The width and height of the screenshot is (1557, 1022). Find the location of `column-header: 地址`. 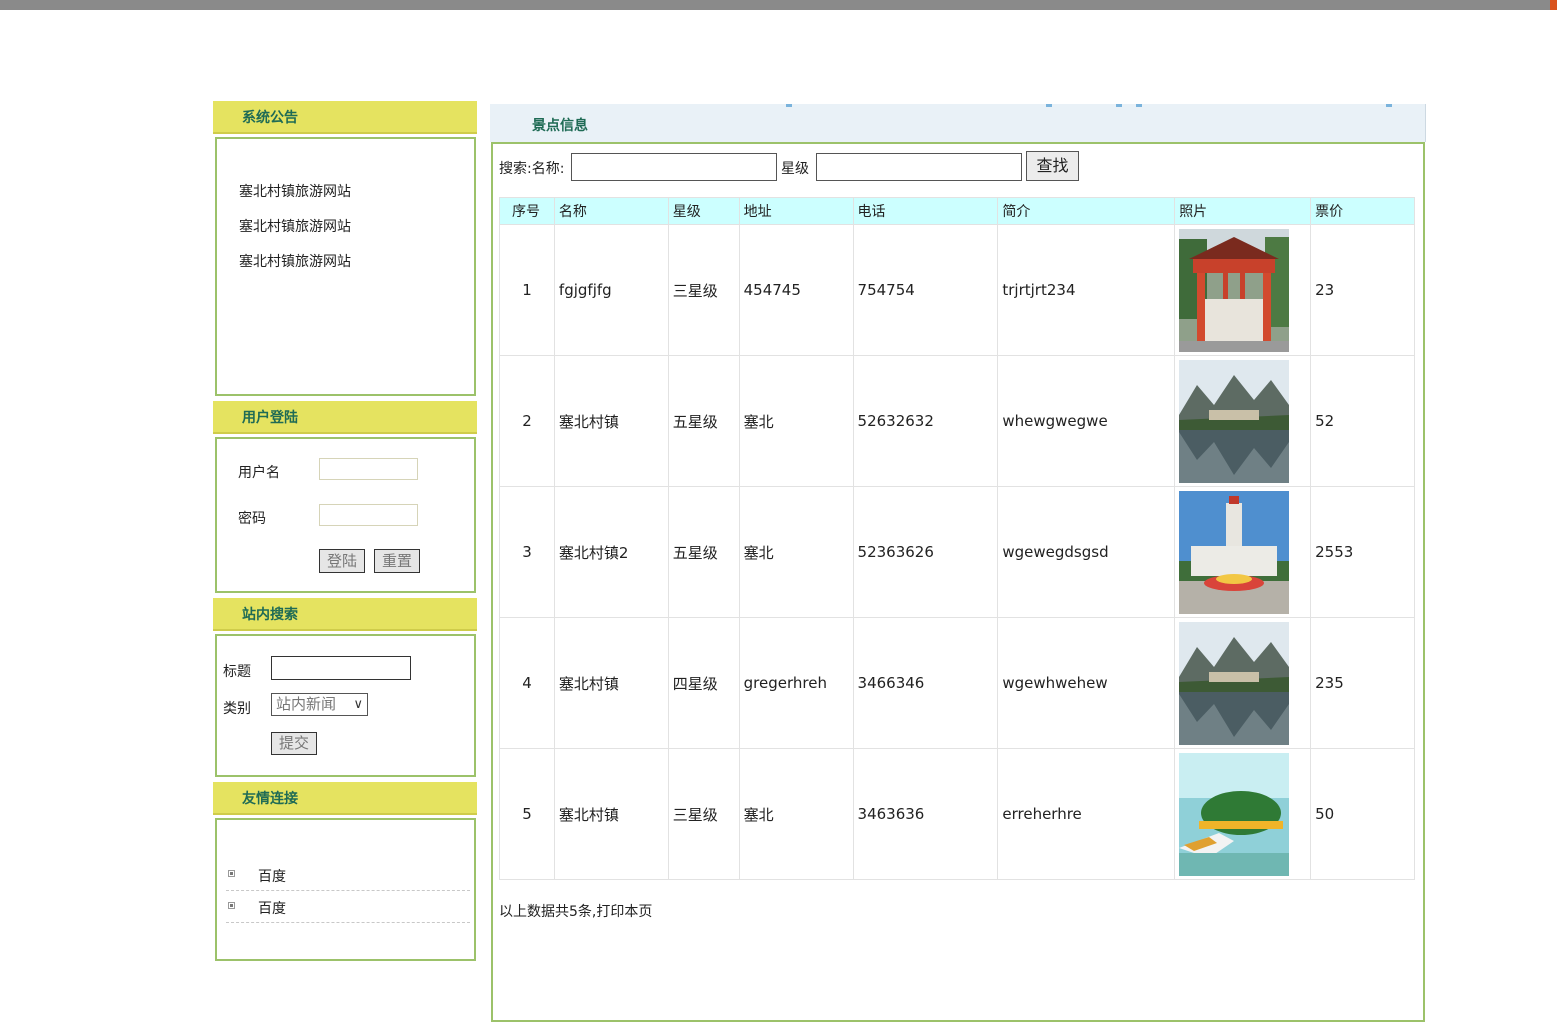

column-header: 地址 is located at coordinates (796, 211).